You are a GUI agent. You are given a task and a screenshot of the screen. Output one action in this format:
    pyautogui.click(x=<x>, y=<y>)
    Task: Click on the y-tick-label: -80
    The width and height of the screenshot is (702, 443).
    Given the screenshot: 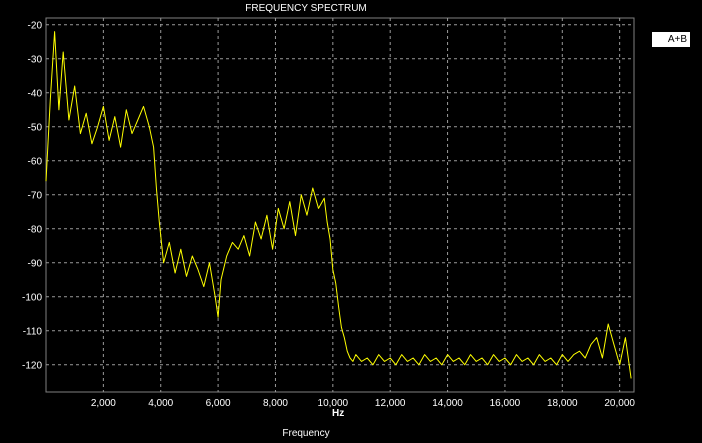 What is the action you would take?
    pyautogui.click(x=35, y=229)
    